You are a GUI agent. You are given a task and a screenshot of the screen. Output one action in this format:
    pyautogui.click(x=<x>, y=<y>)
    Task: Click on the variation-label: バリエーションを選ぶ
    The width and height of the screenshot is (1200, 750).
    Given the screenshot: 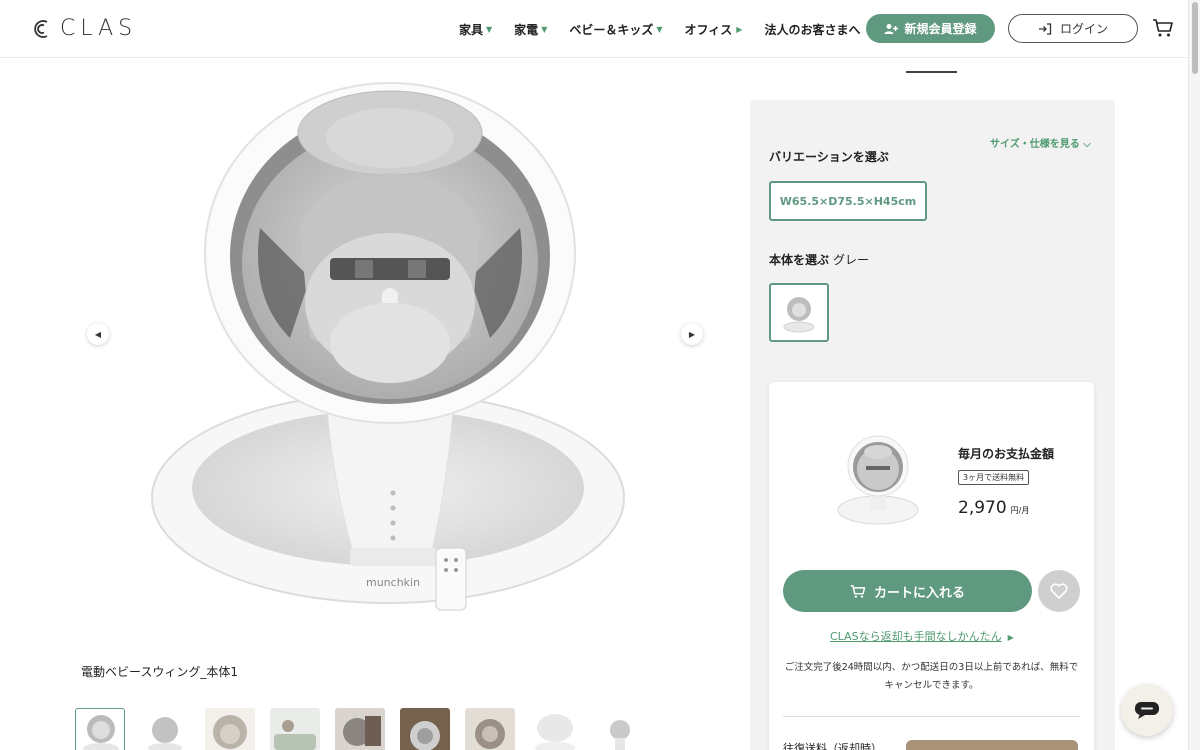 What is the action you would take?
    pyautogui.click(x=829, y=157)
    